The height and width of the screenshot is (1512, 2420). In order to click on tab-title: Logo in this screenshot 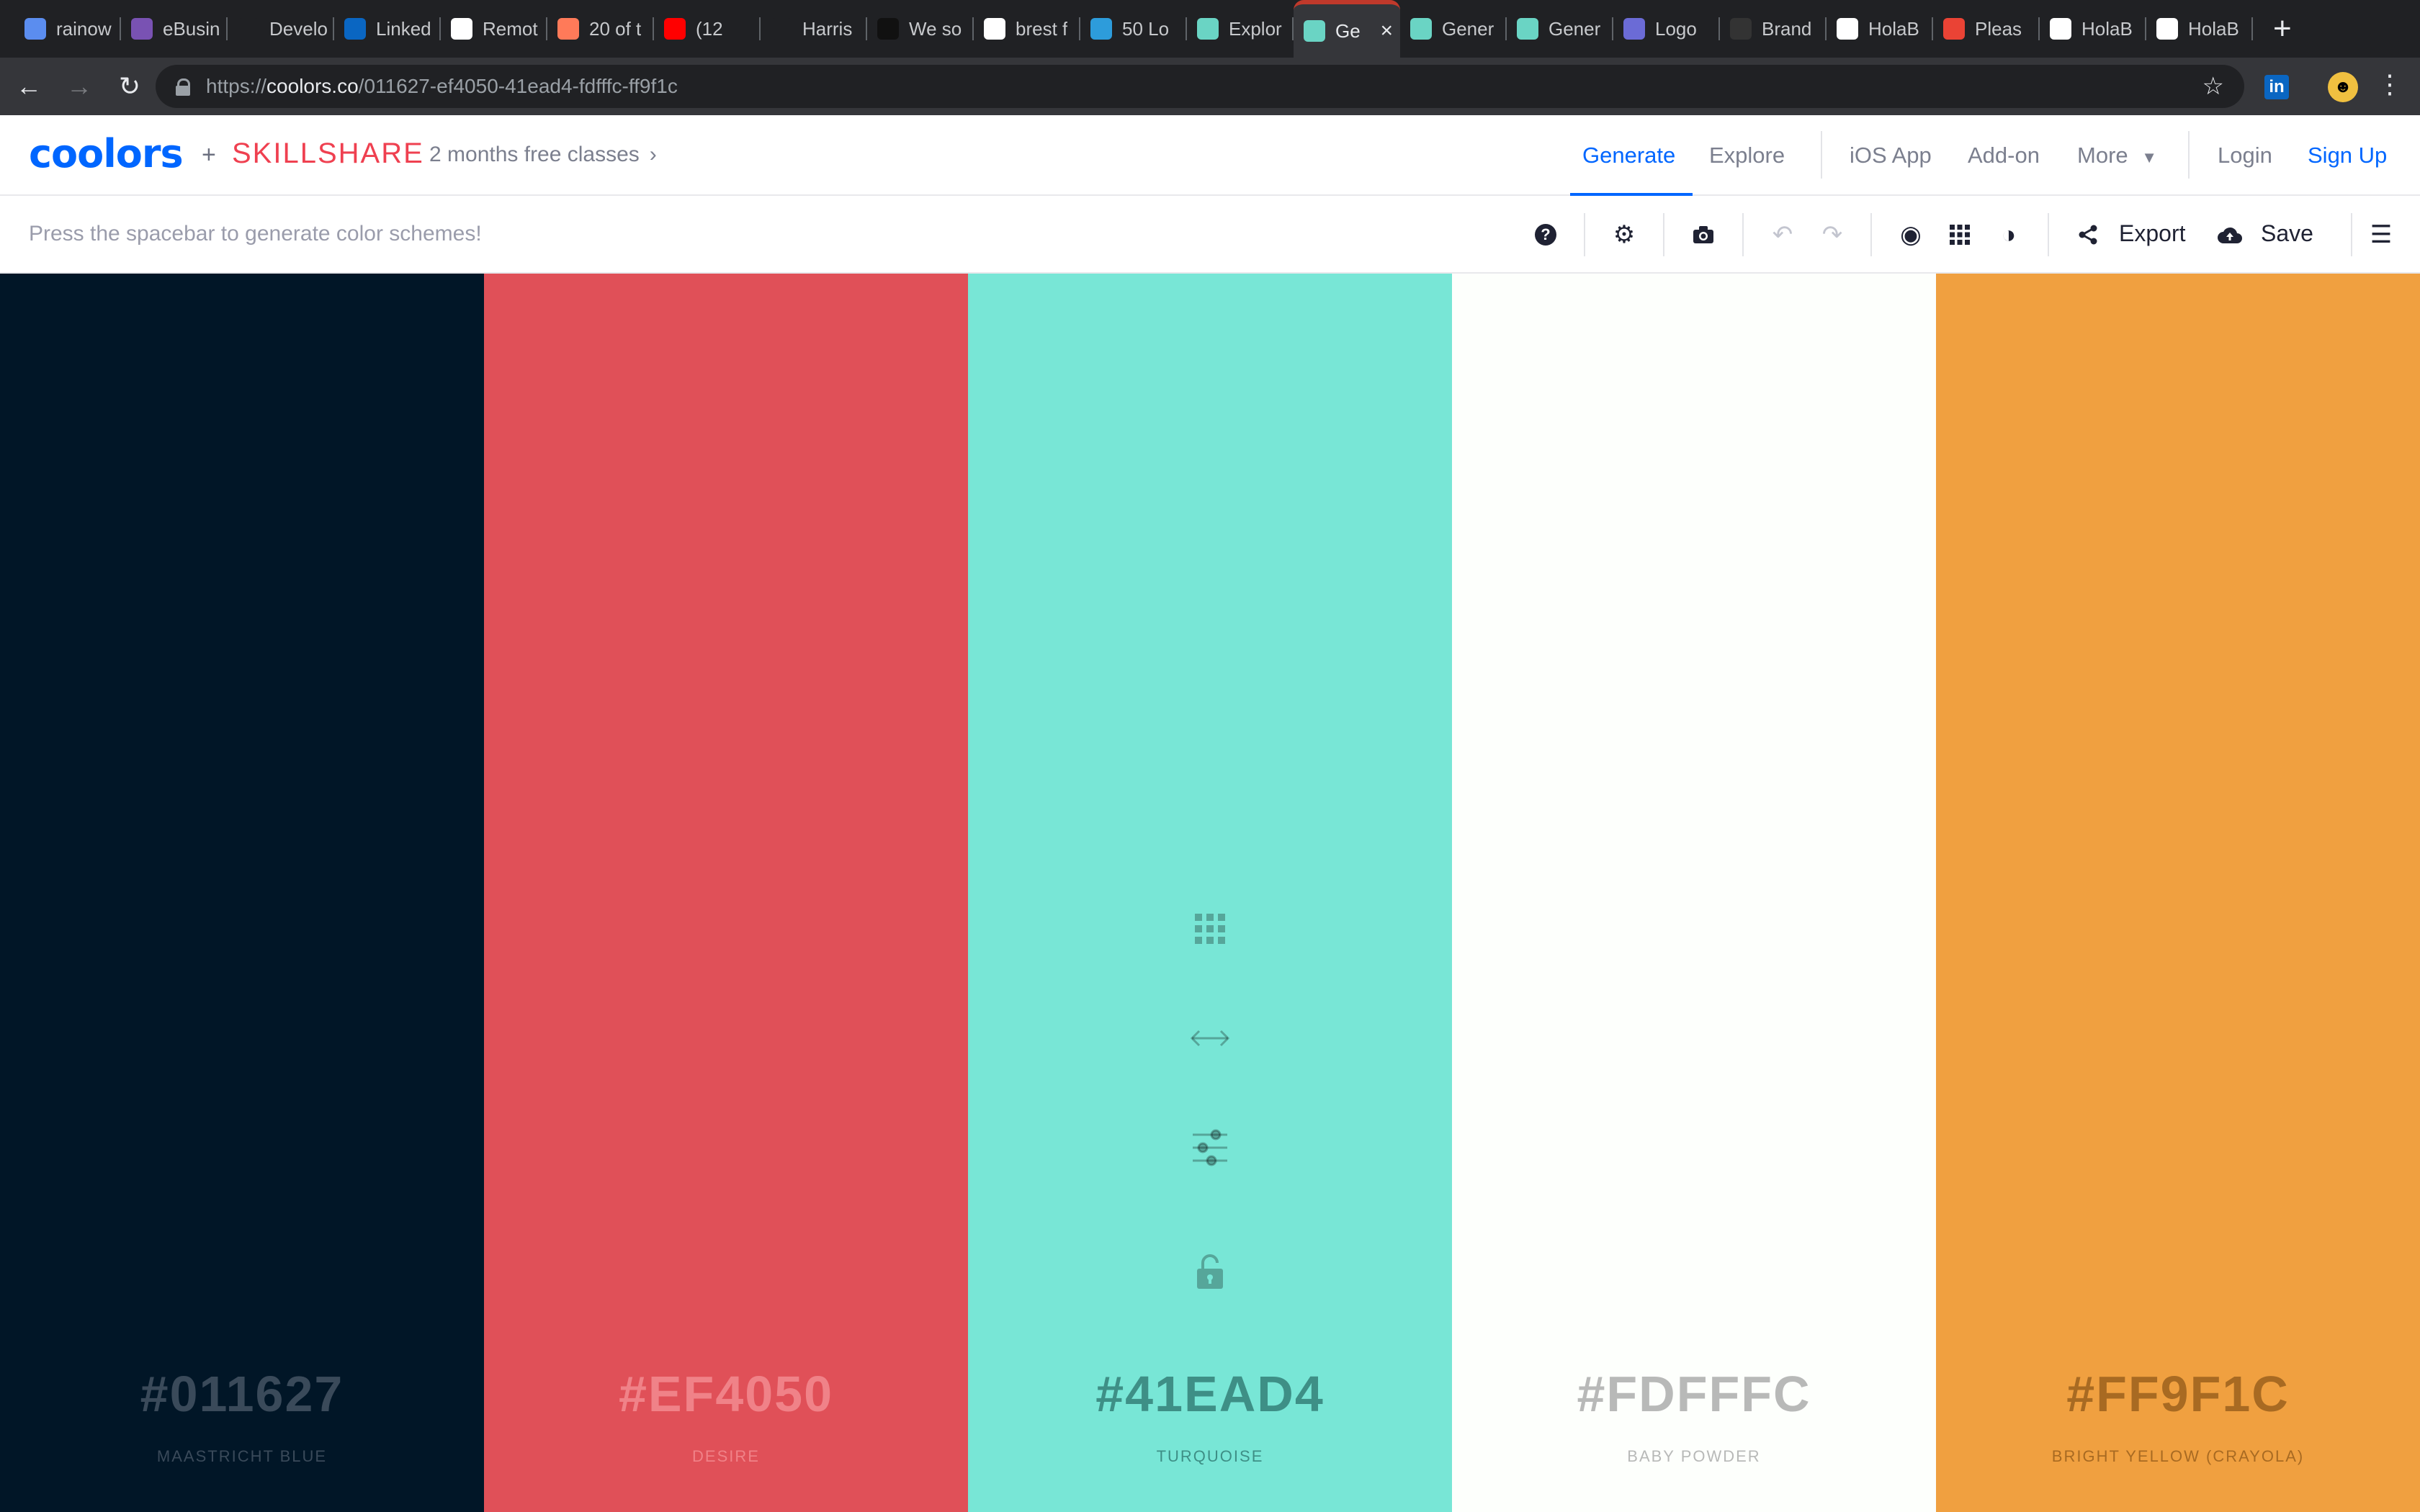, I will do `click(1676, 28)`.